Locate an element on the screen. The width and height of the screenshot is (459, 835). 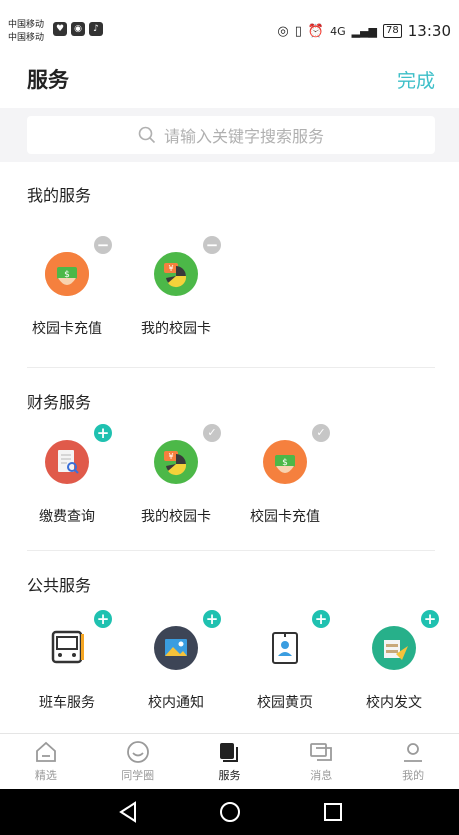
tab-profile: 我的 is located at coordinates (413, 761).